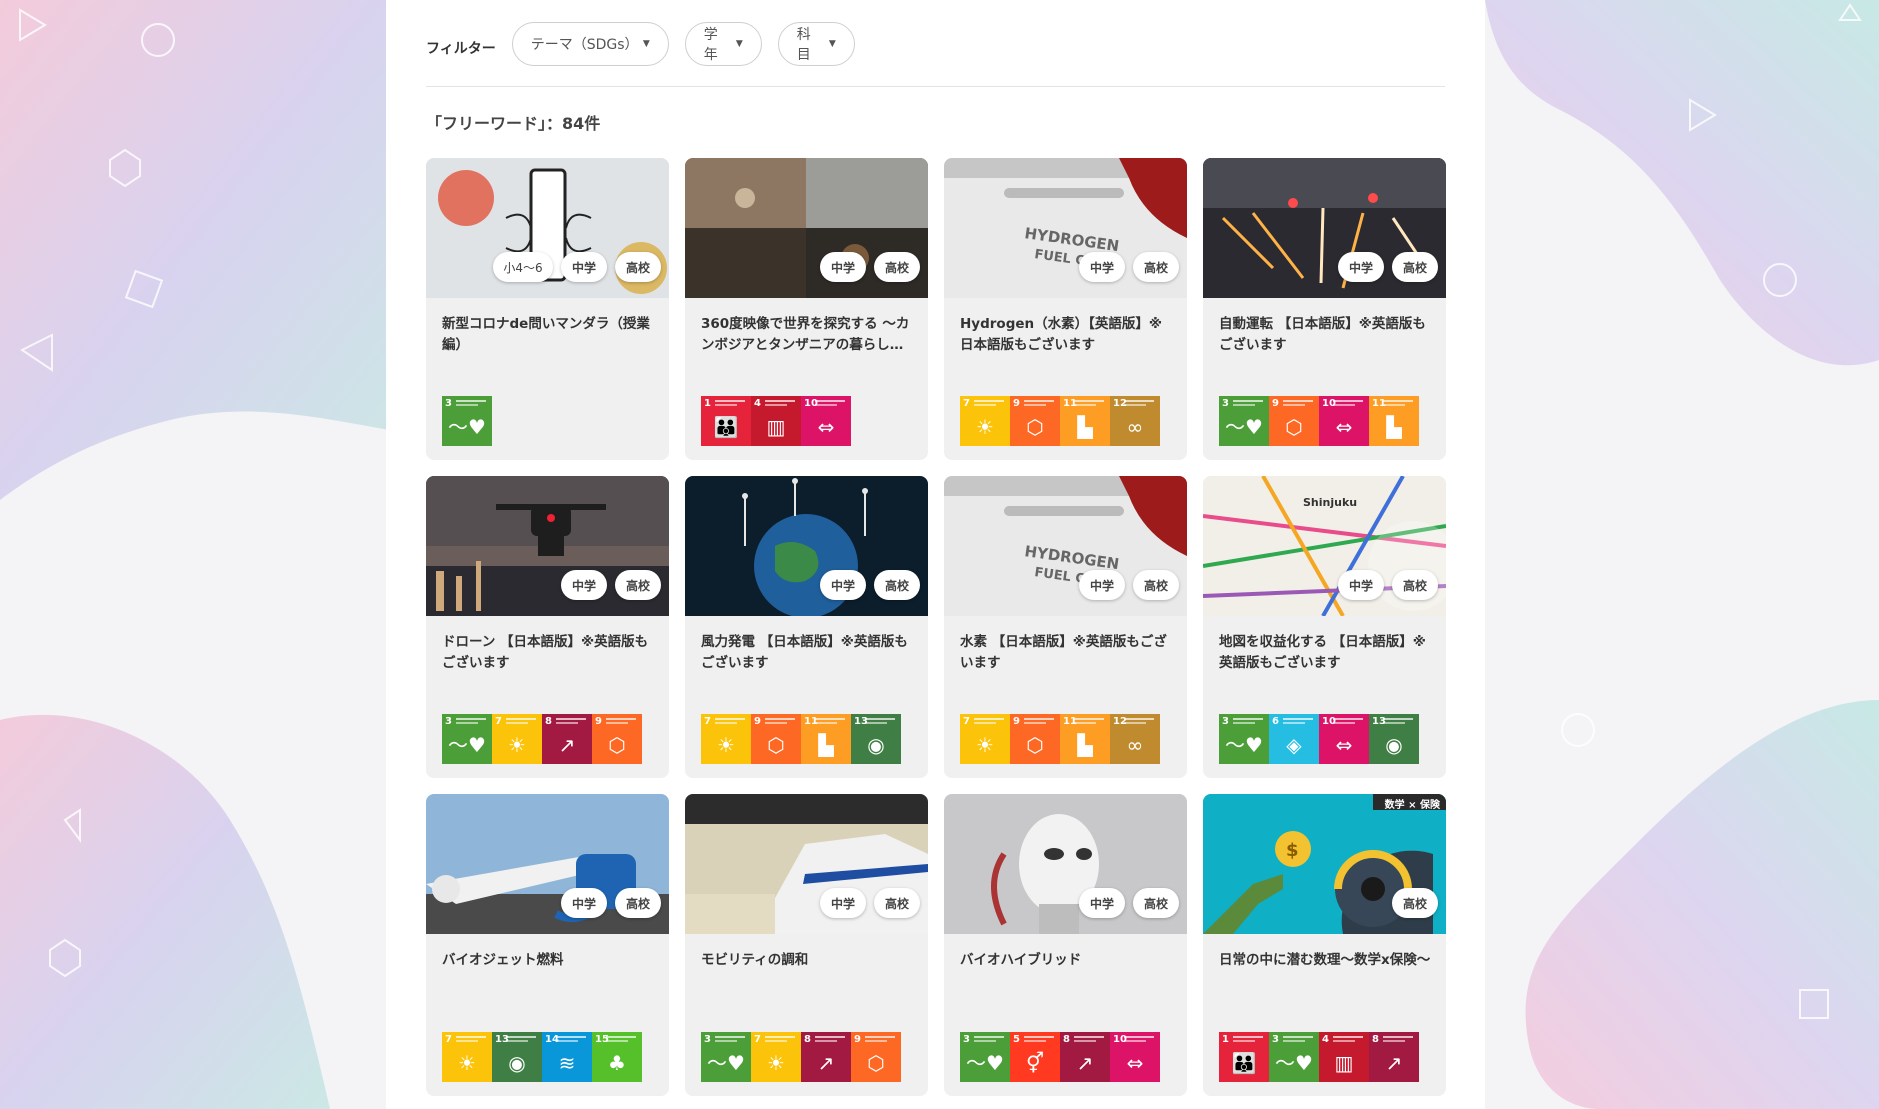 This screenshot has width=1879, height=1109. Describe the element at coordinates (806, 627) in the screenshot. I see `content-card: 中学 高校 風力発電 【日本語版】※英語版もございます 7 ☀ 9 ⬡ 11 ▙ 13 ◉` at that location.